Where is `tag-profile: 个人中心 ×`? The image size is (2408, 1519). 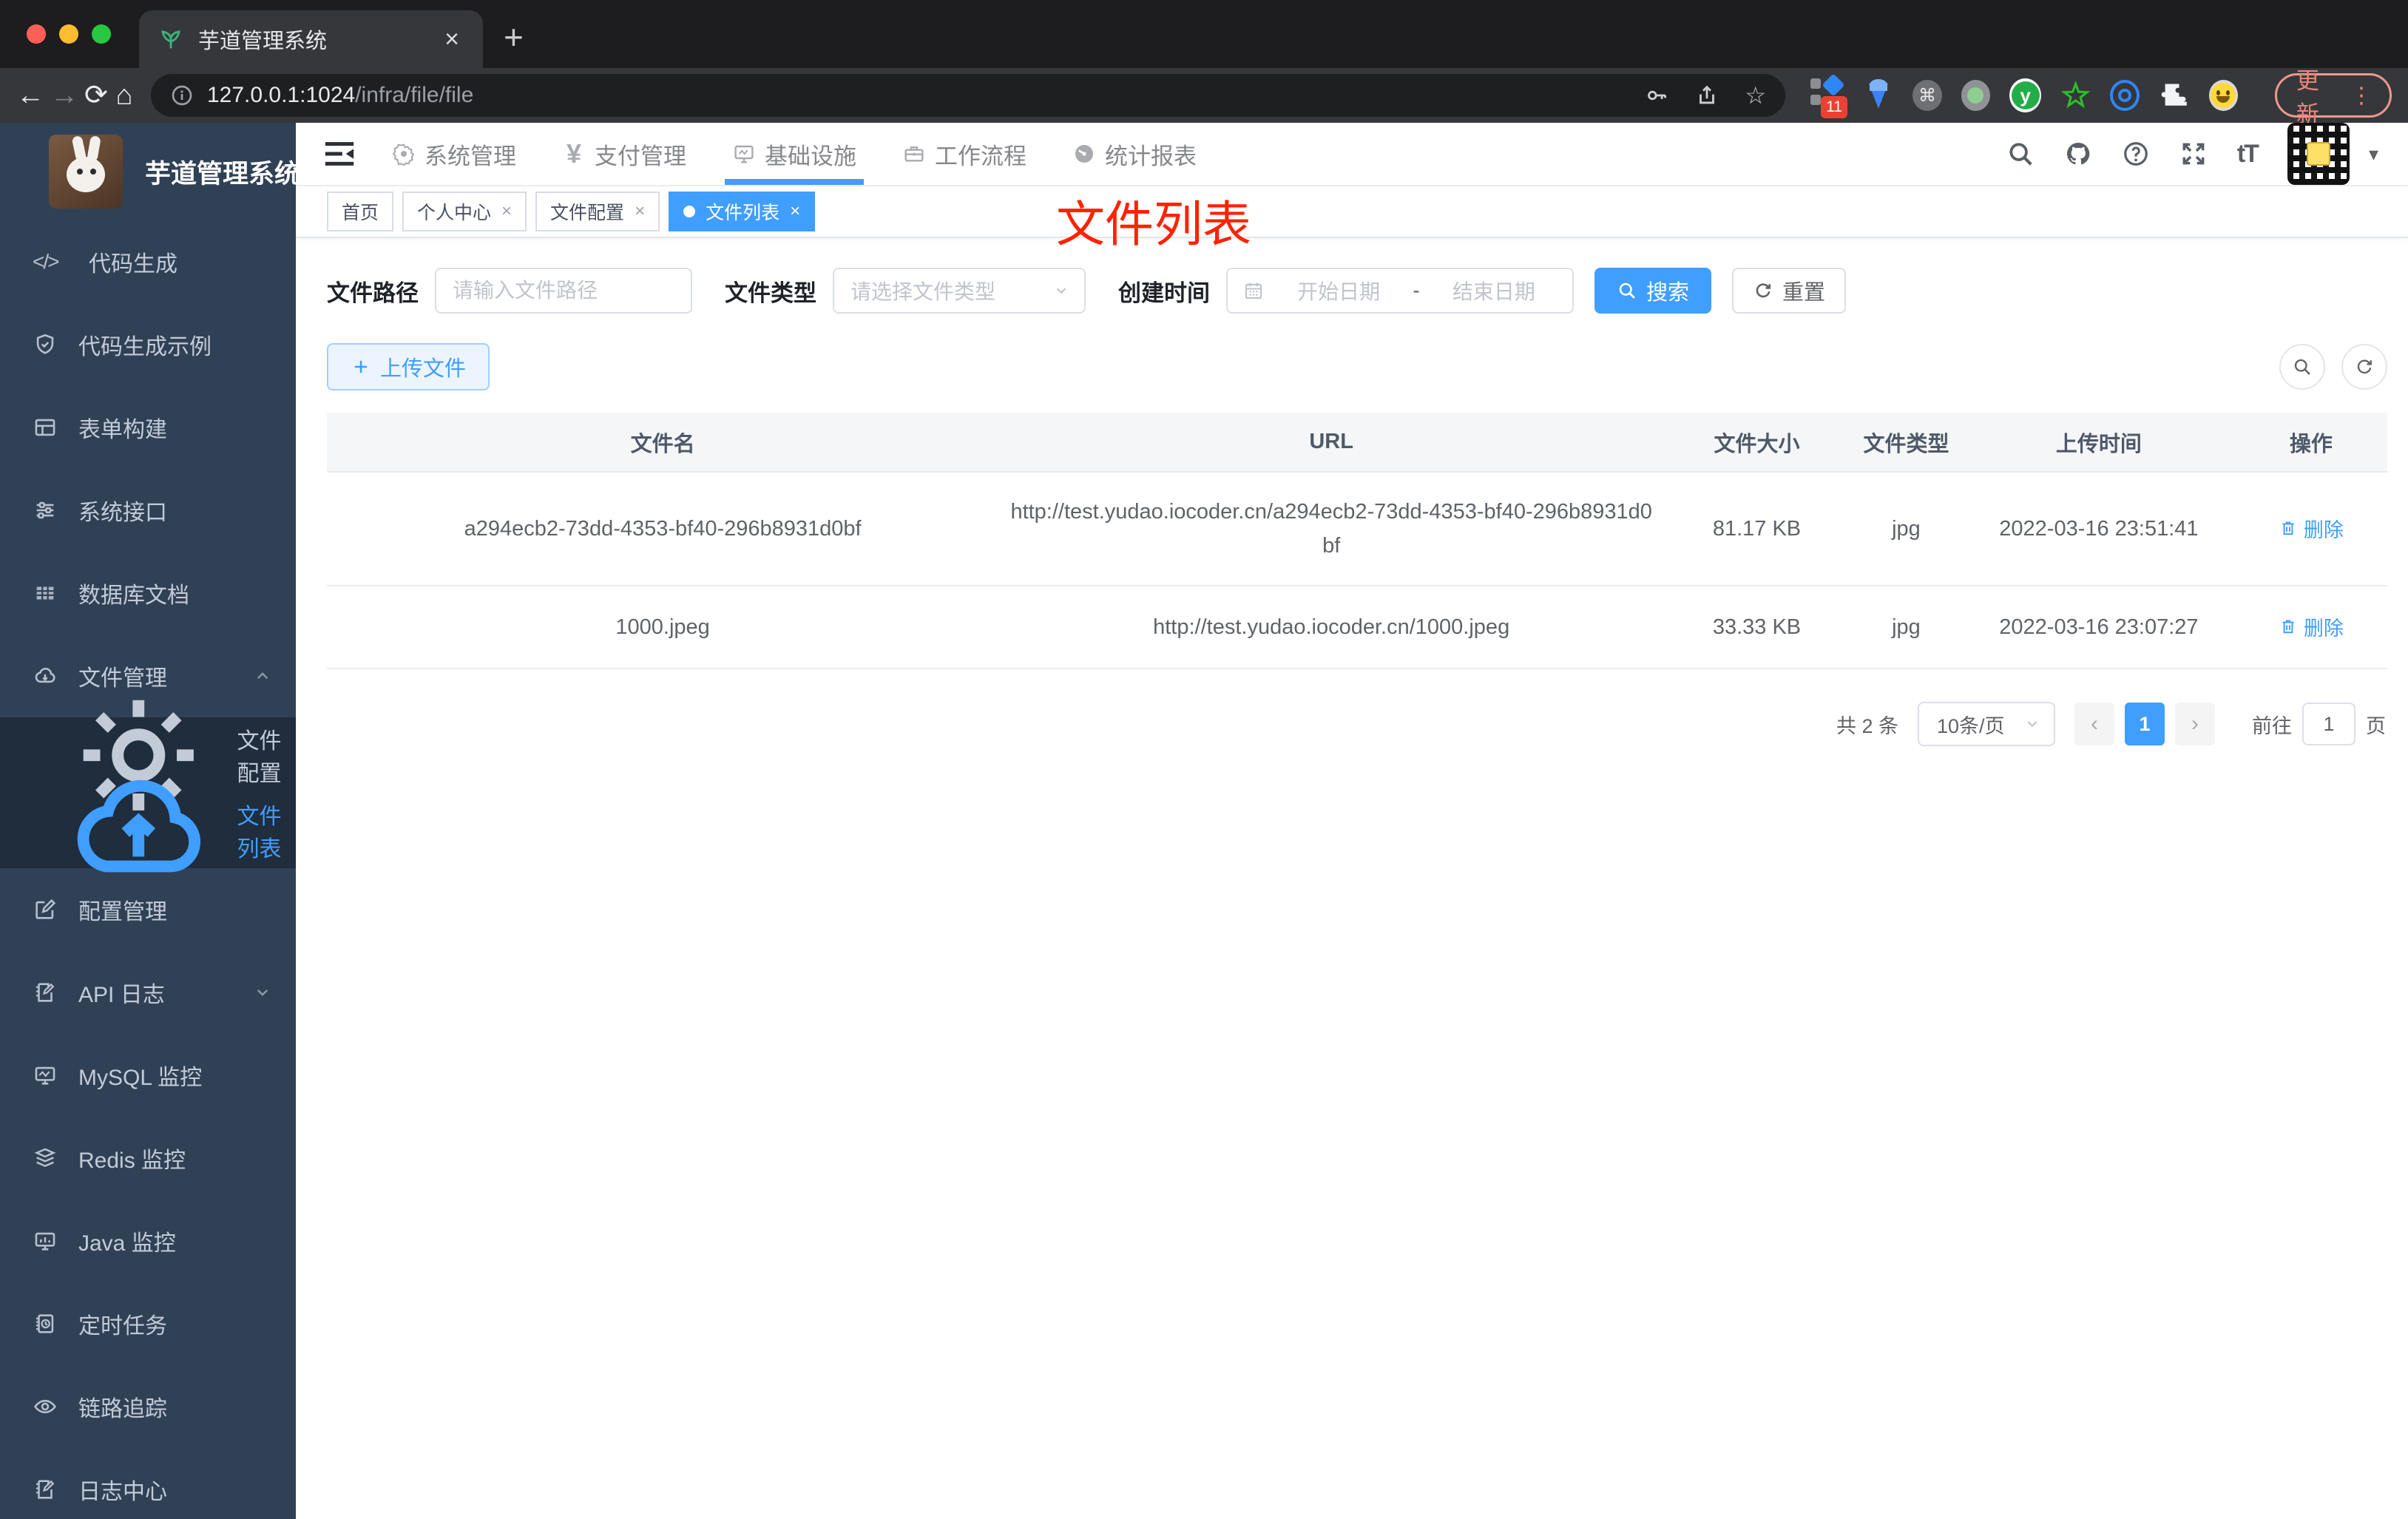 tag-profile: 个人中心 × is located at coordinates (465, 211).